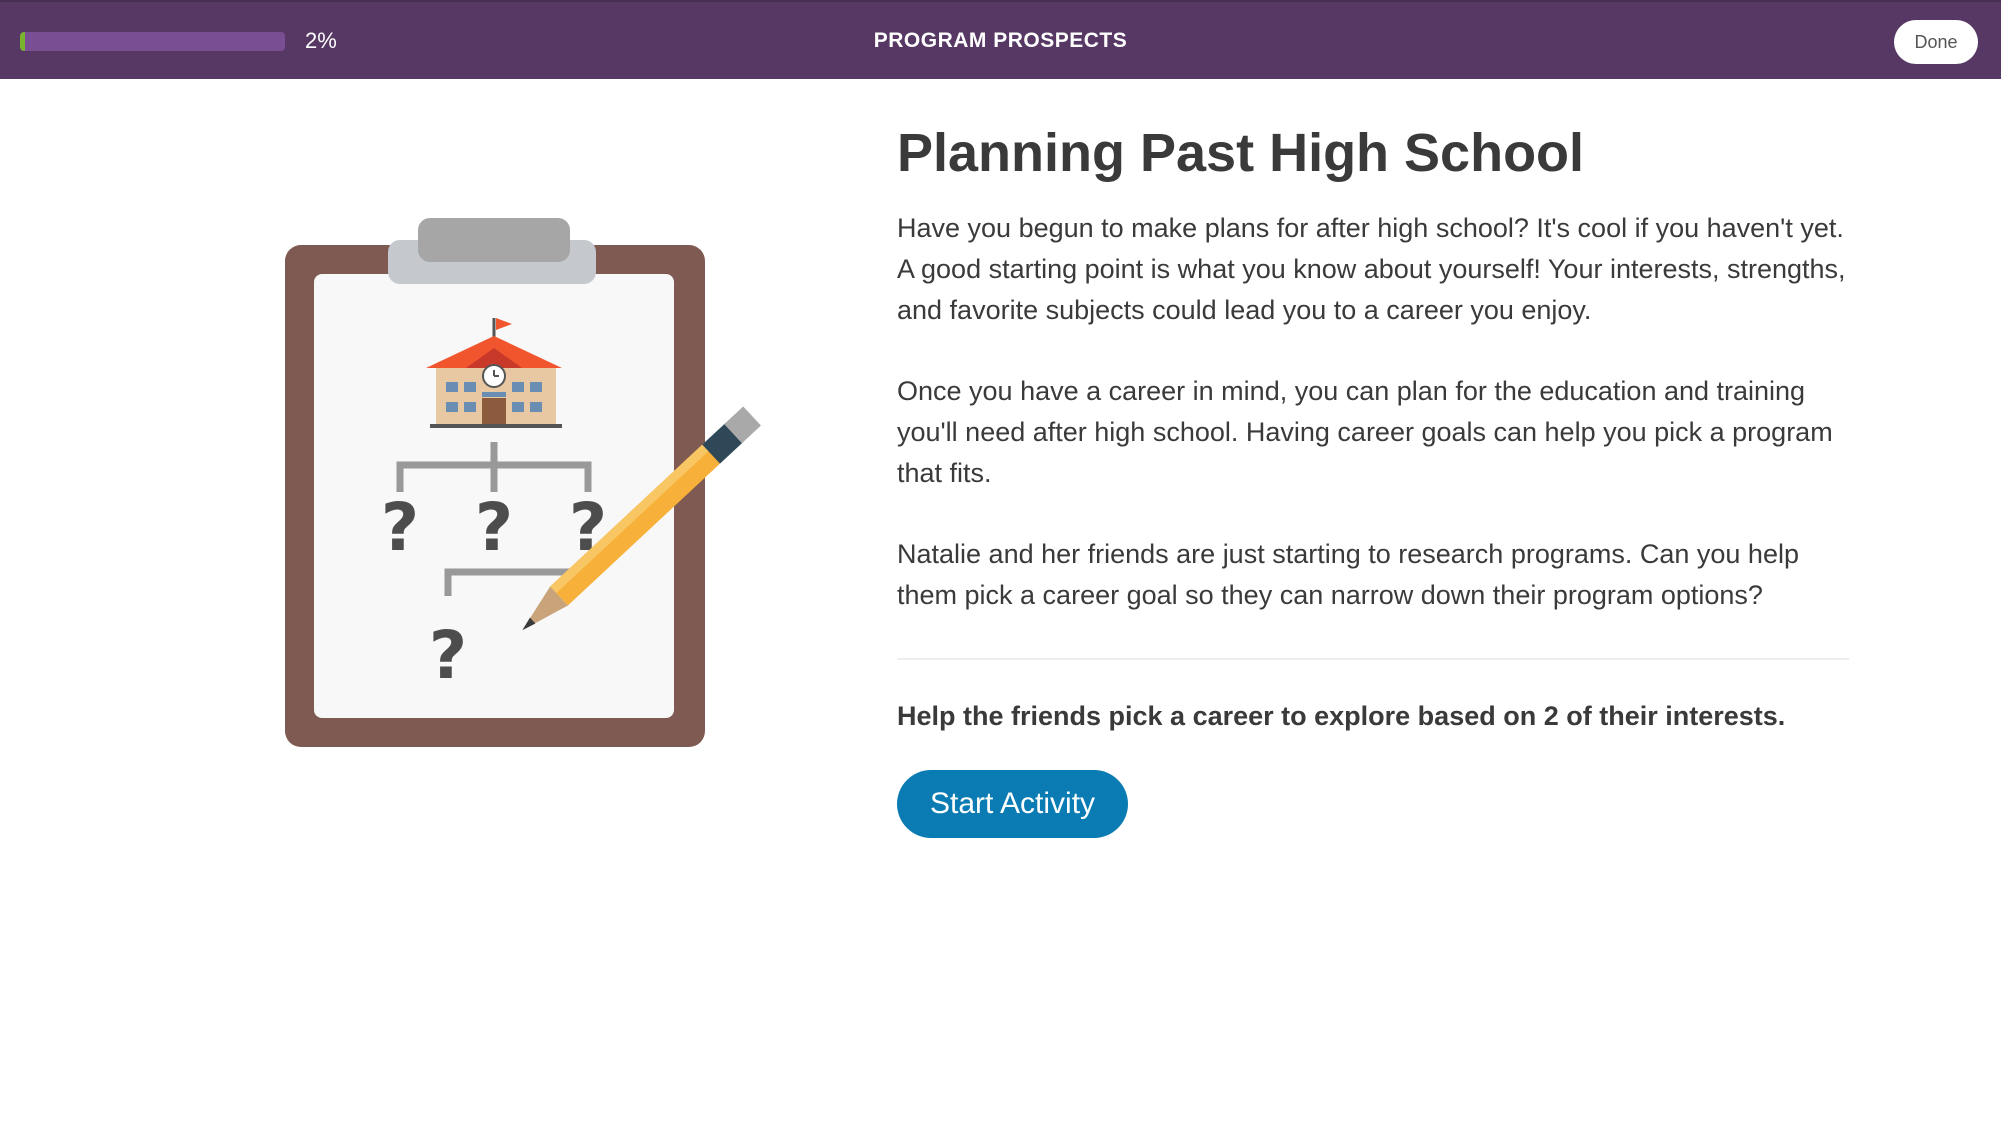 The image size is (2001, 1126). I want to click on question-mark-4: ?, so click(448, 655).